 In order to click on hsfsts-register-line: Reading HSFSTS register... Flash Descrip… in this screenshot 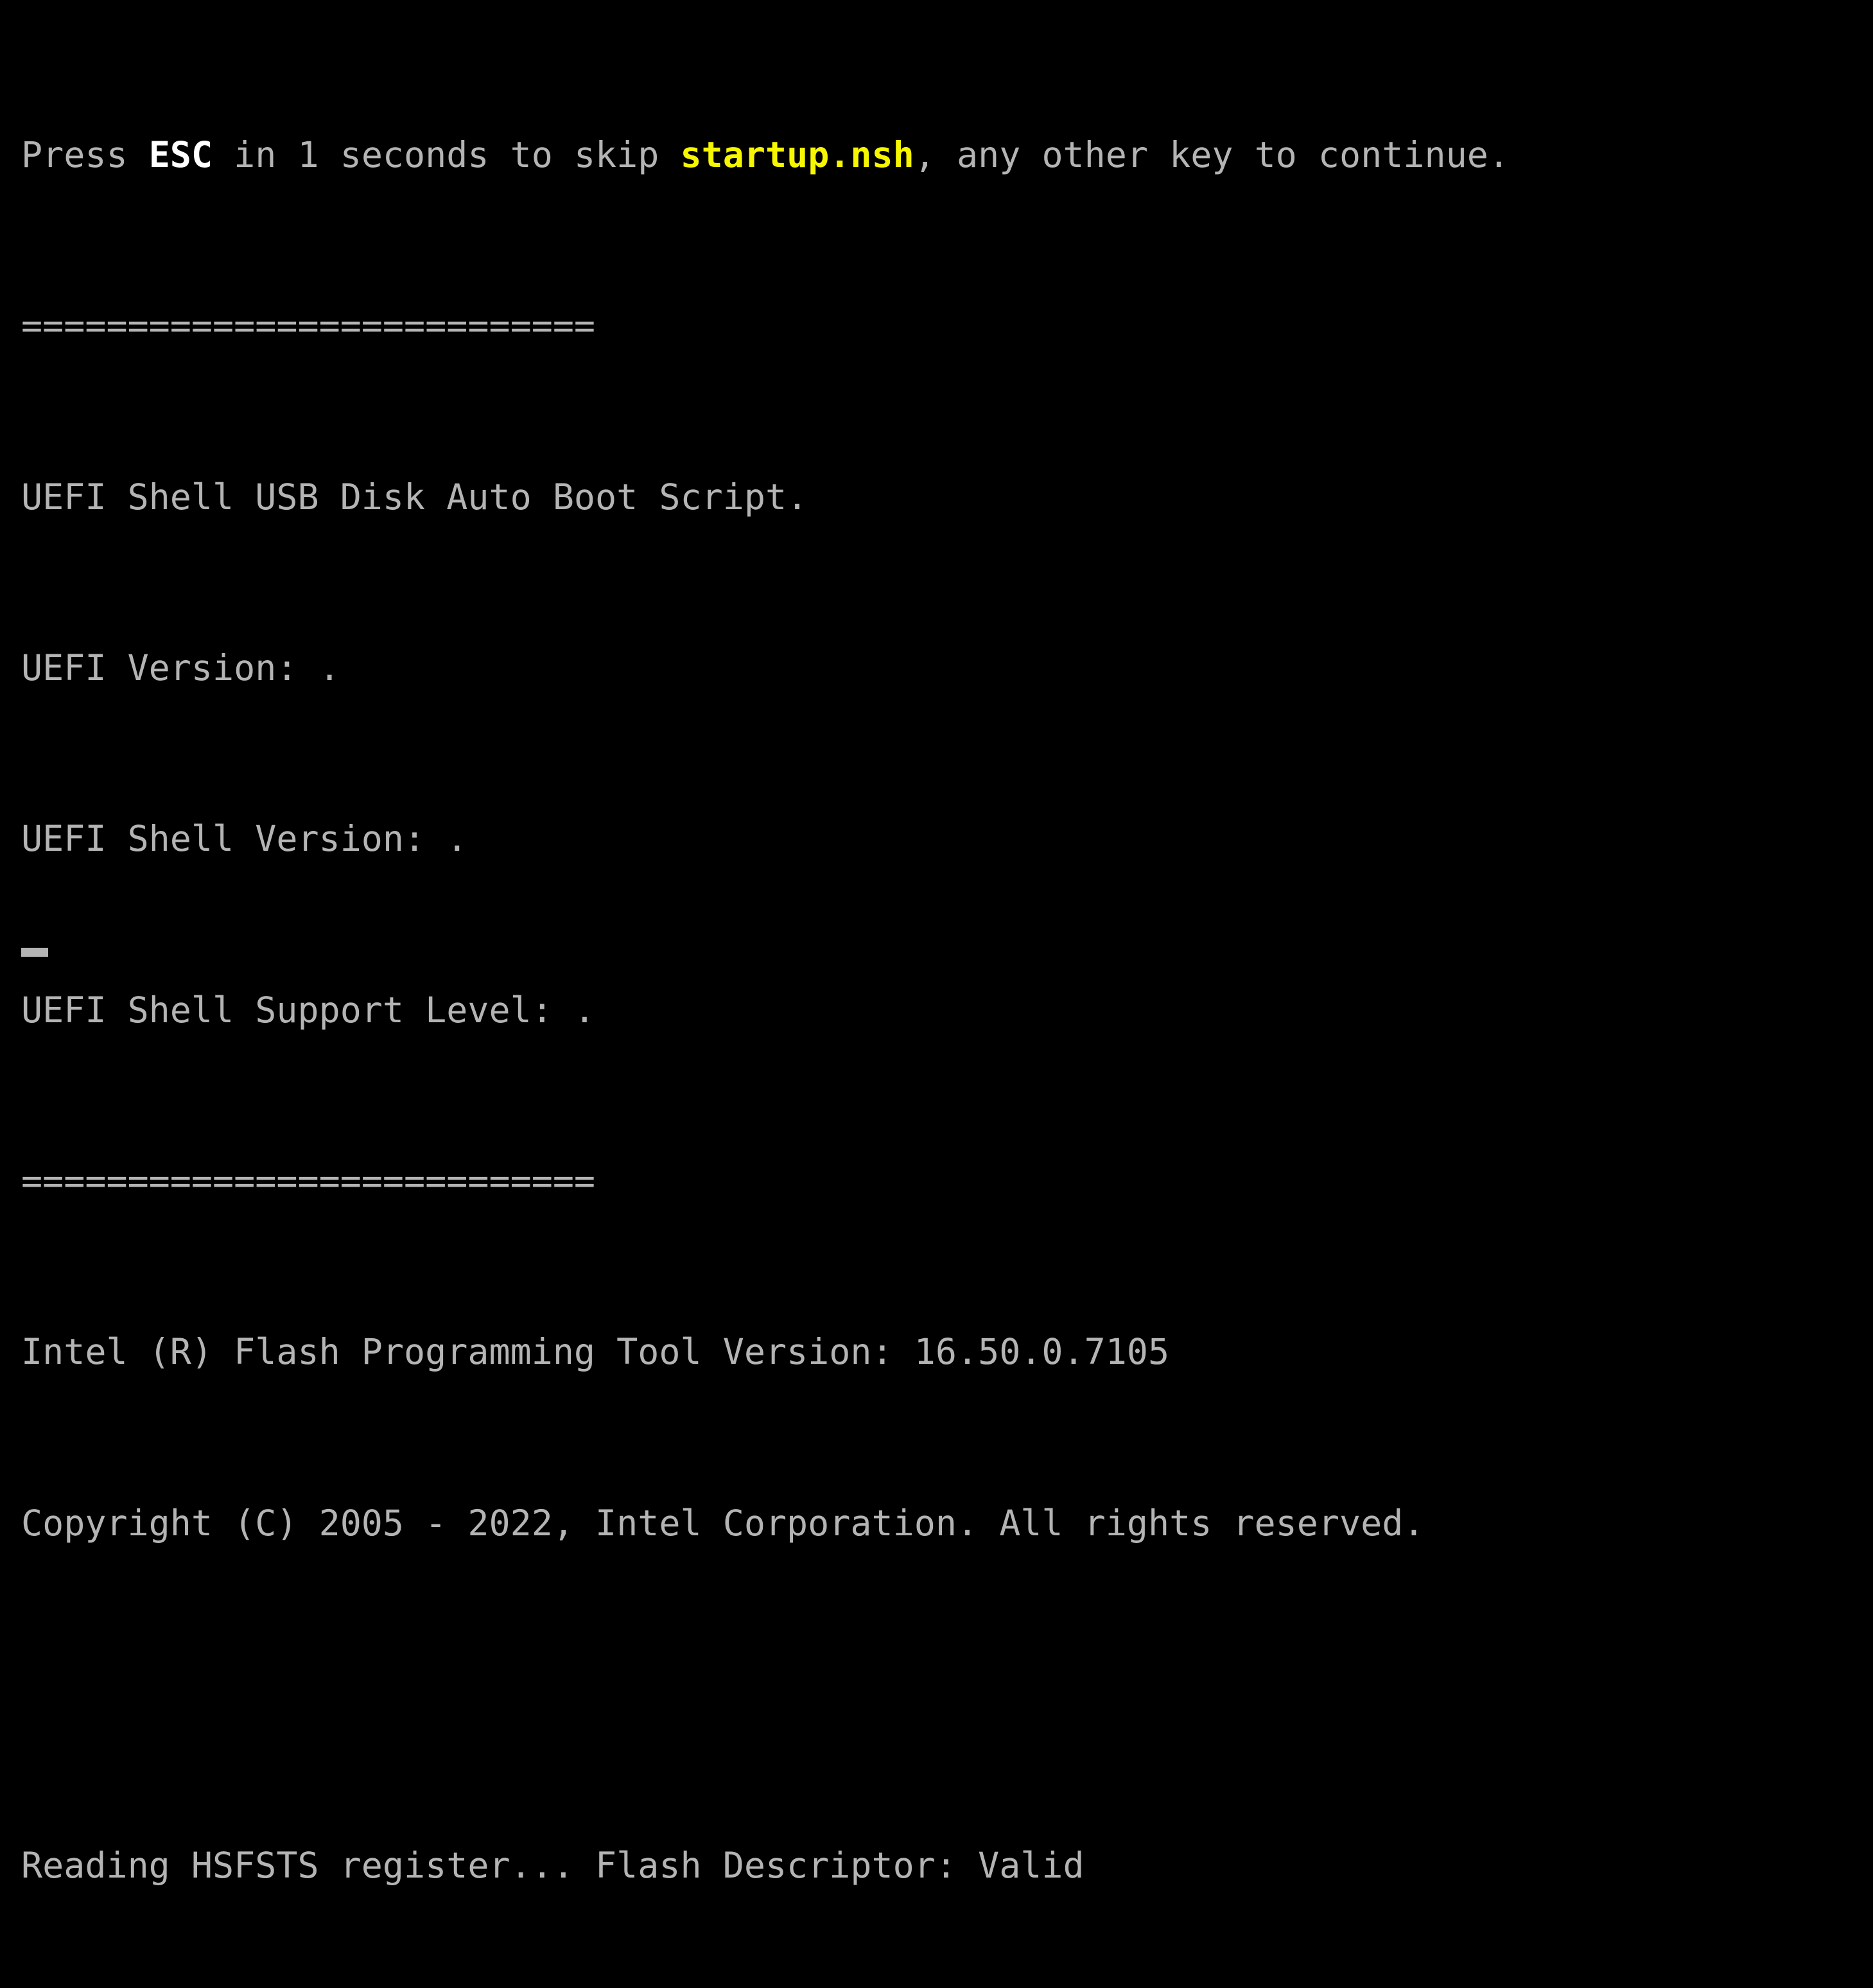, I will do `click(553, 1865)`.